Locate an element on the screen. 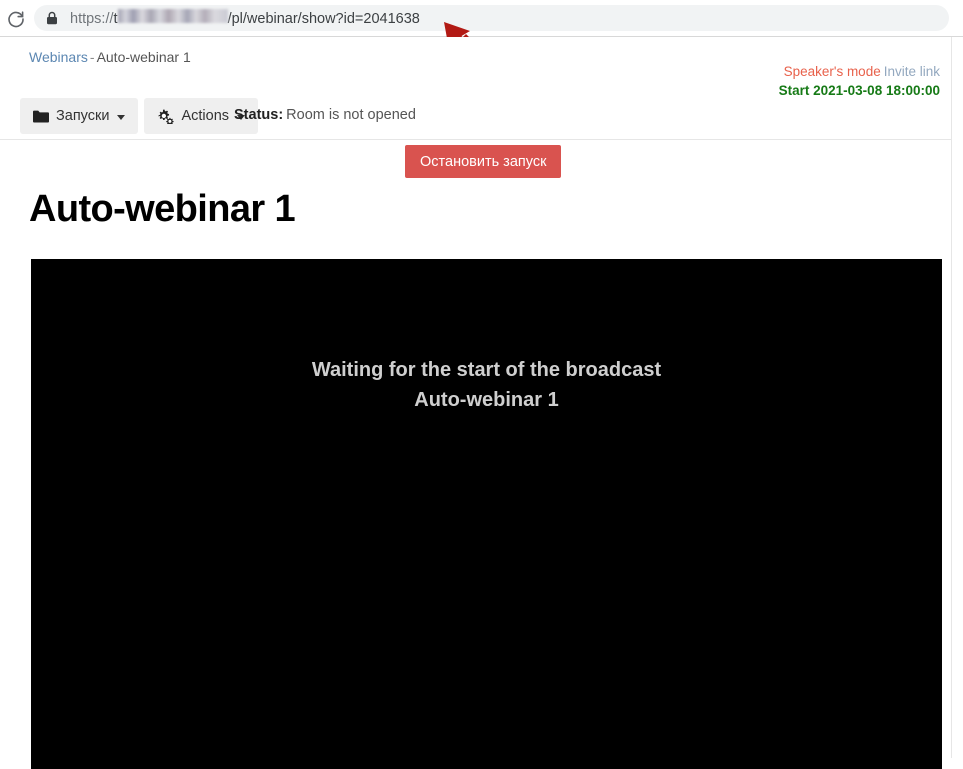  status-value: Room is not opened is located at coordinates (351, 115).